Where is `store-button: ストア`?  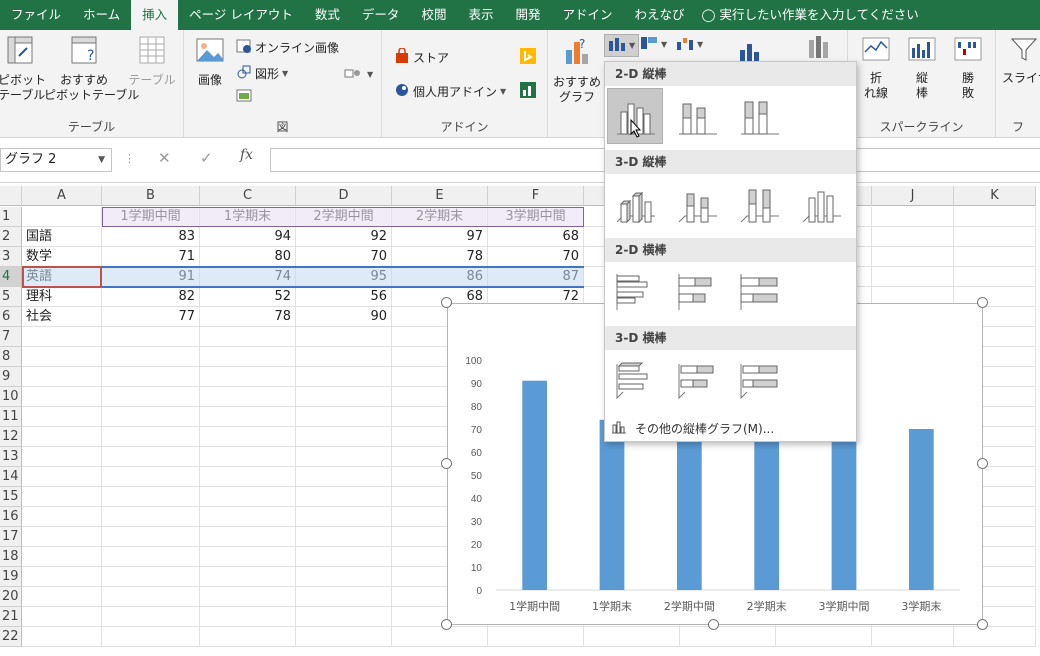 store-button: ストア is located at coordinates (421, 57).